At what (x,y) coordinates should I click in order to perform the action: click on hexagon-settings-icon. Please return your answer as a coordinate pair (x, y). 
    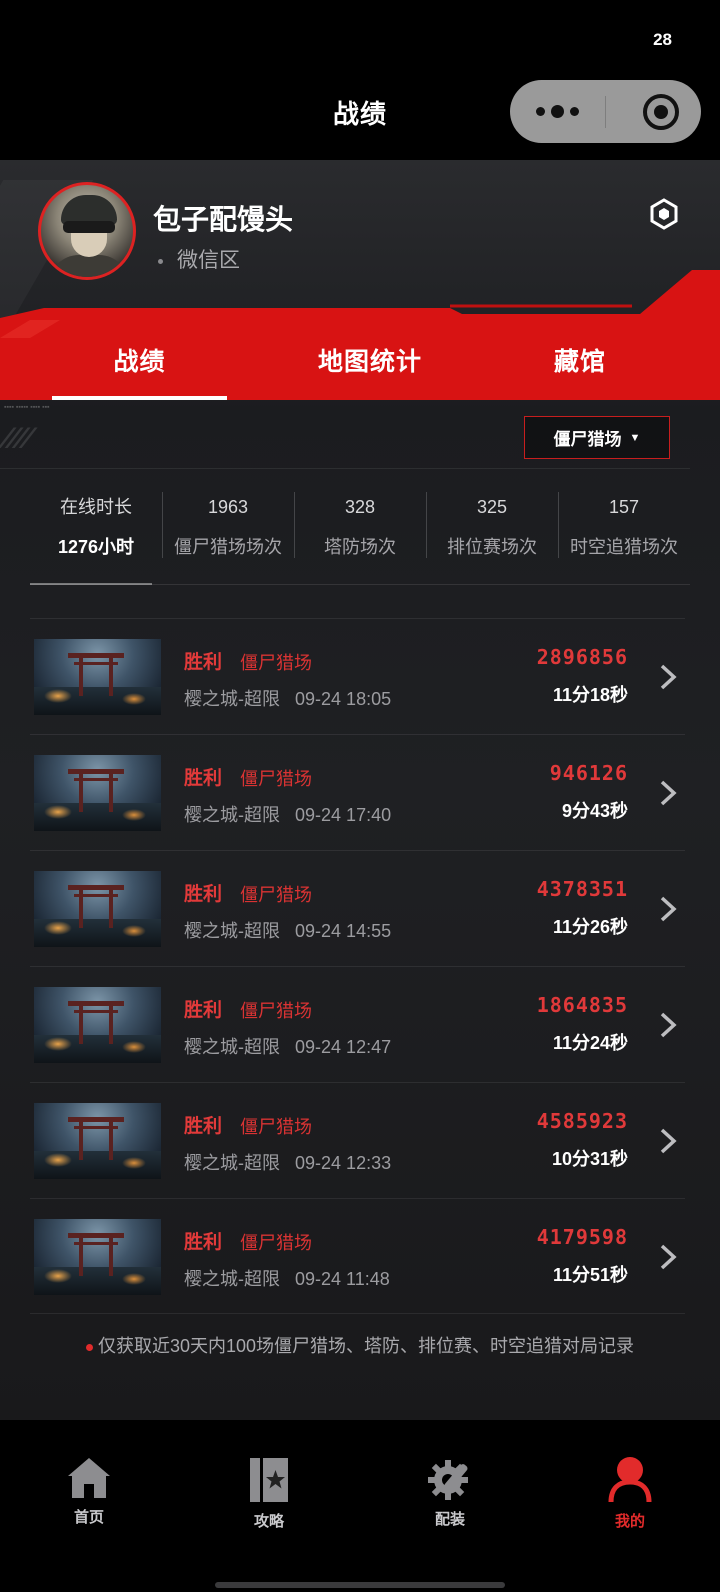
    Looking at the image, I should click on (664, 214).